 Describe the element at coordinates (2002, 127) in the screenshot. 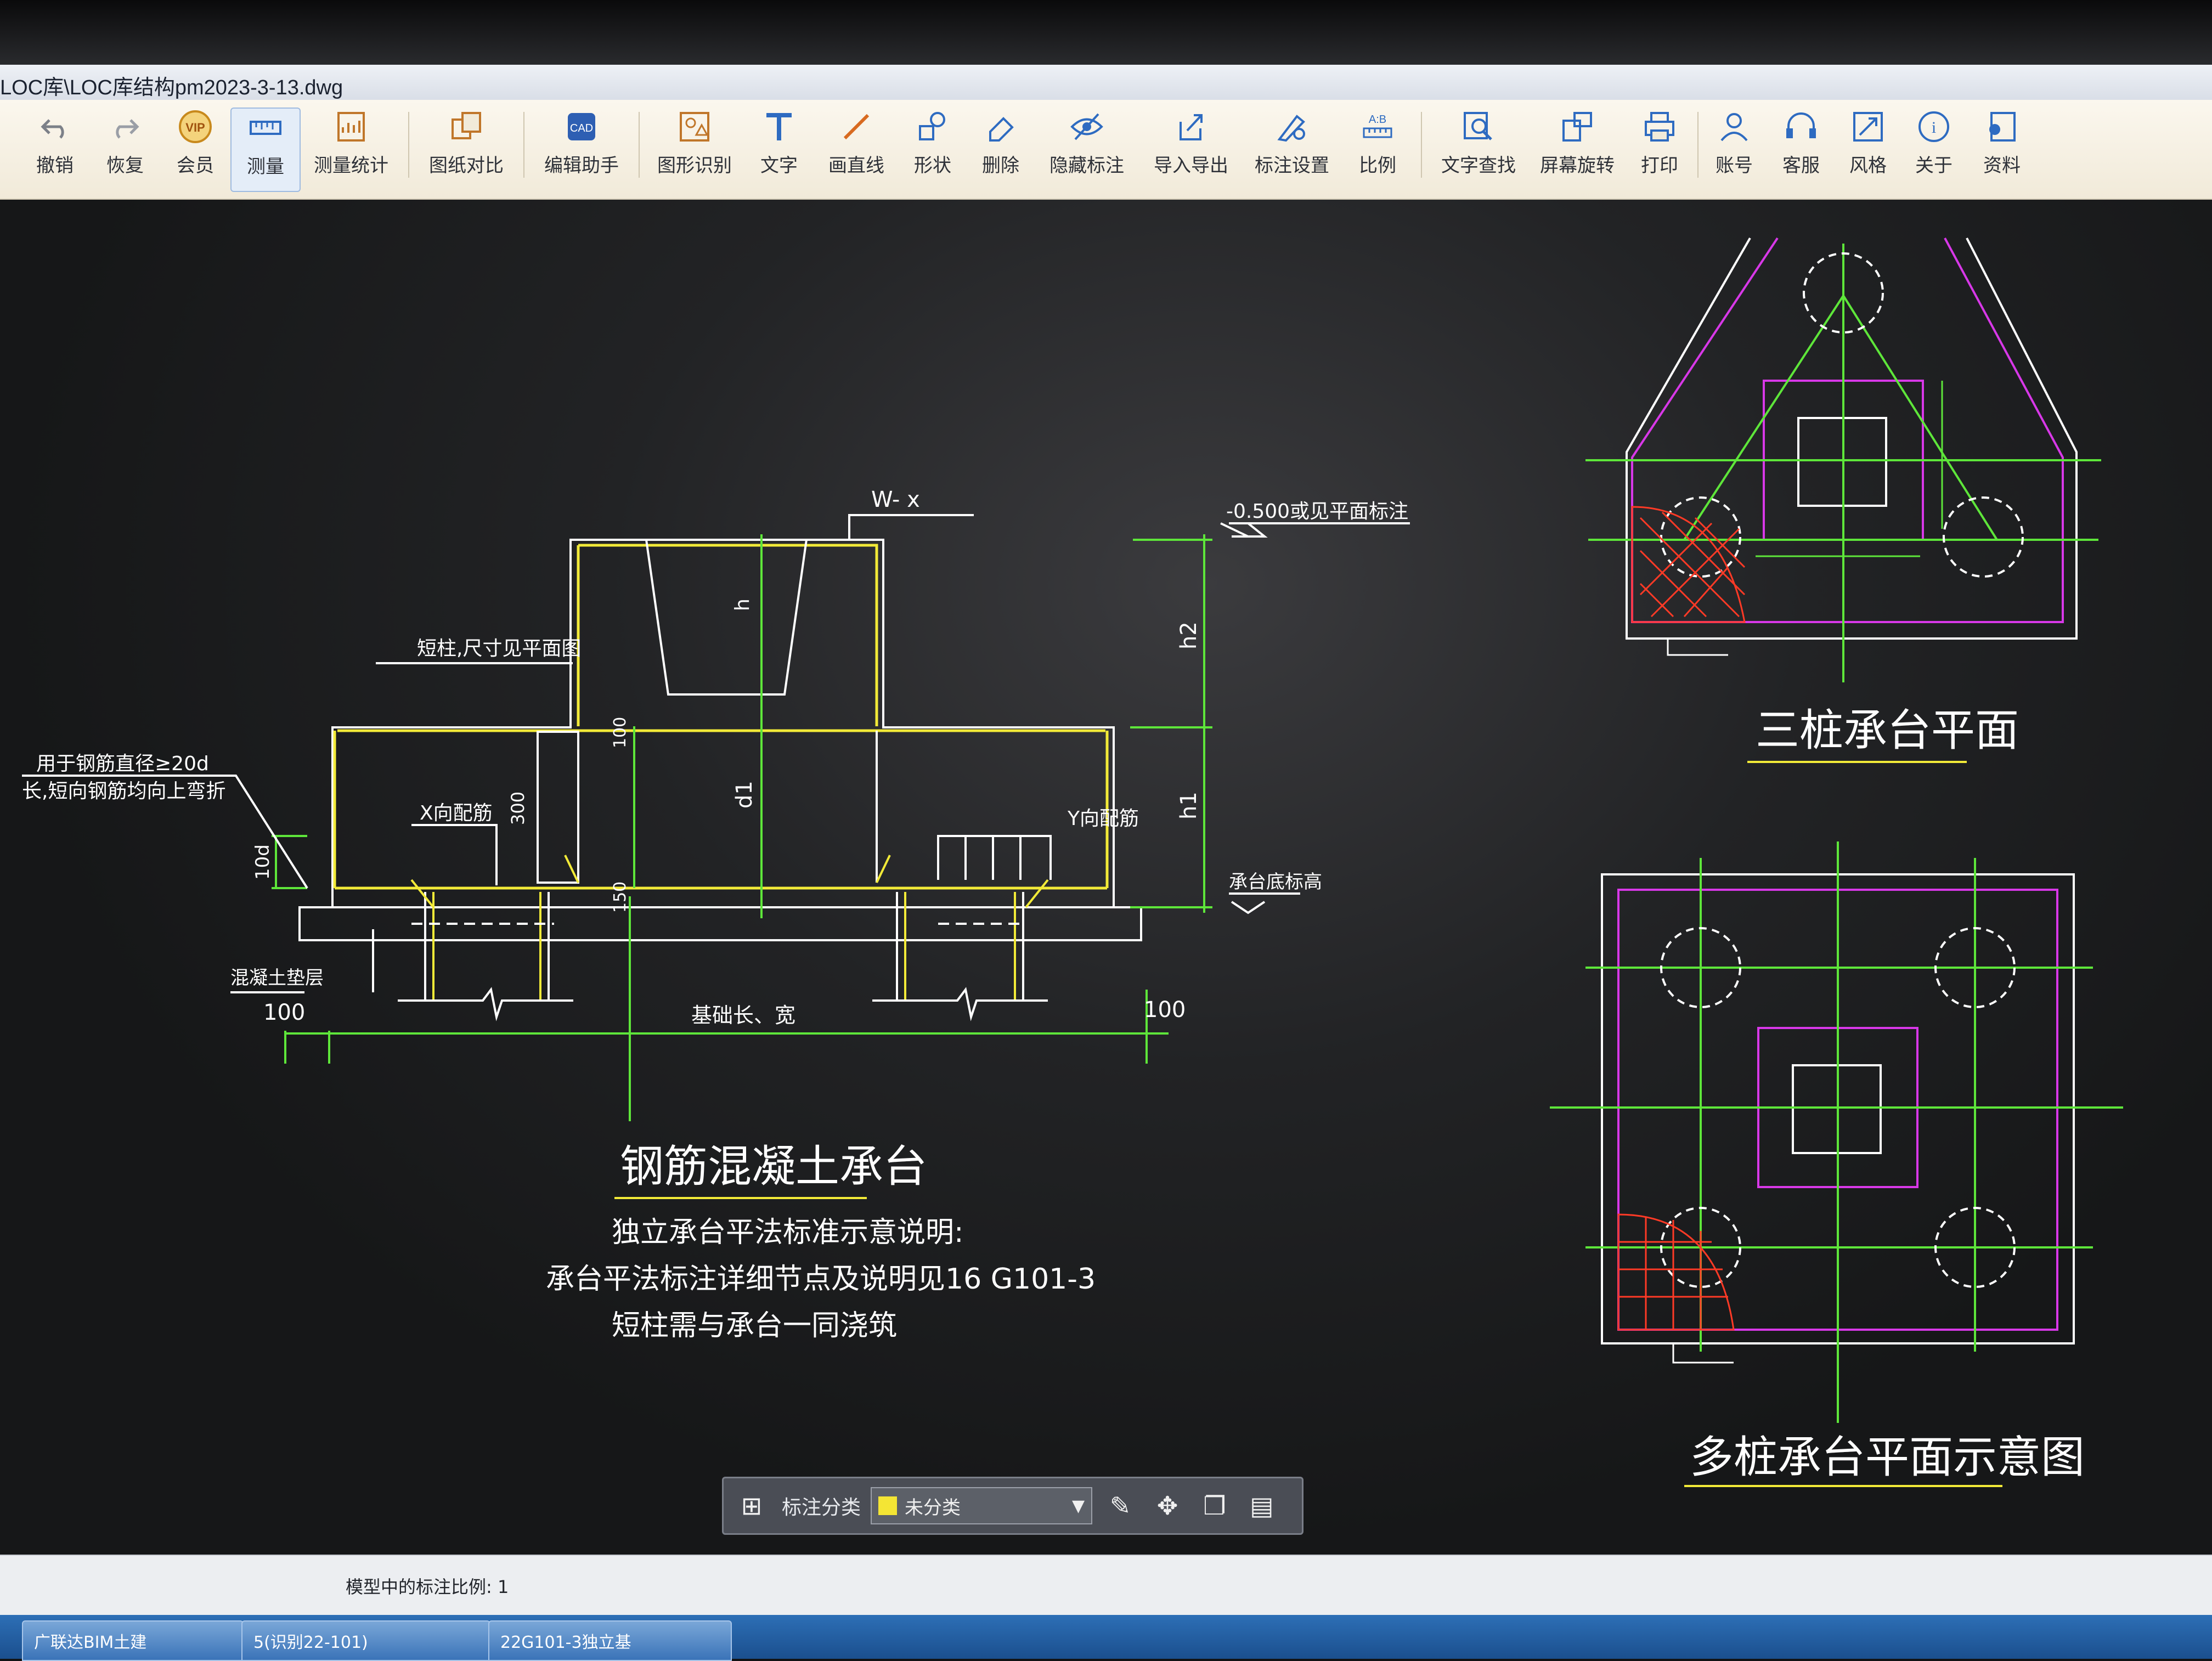

I see `resources-icon` at that location.